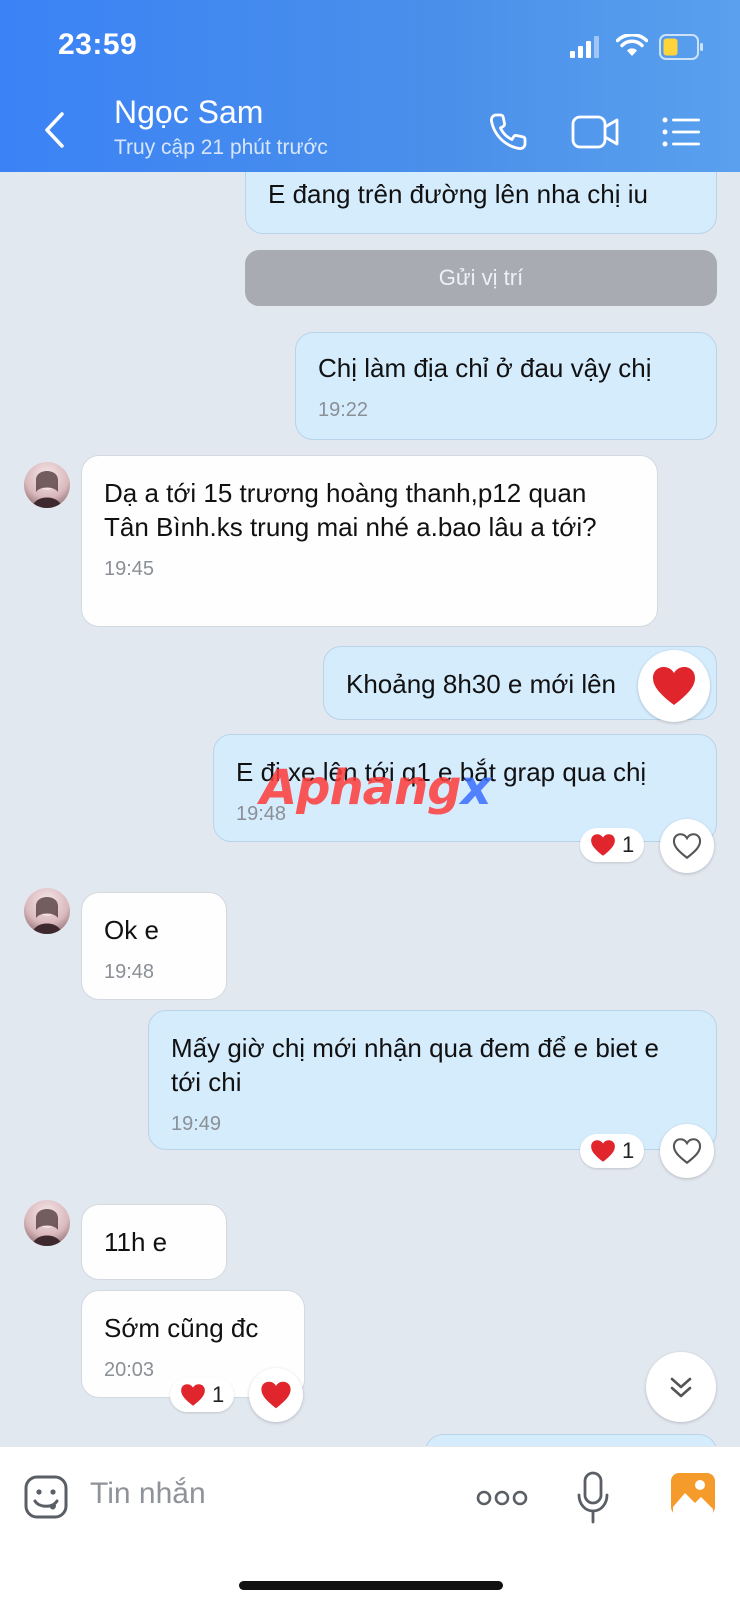  I want to click on incoming-message: 11h e, so click(154, 1242).